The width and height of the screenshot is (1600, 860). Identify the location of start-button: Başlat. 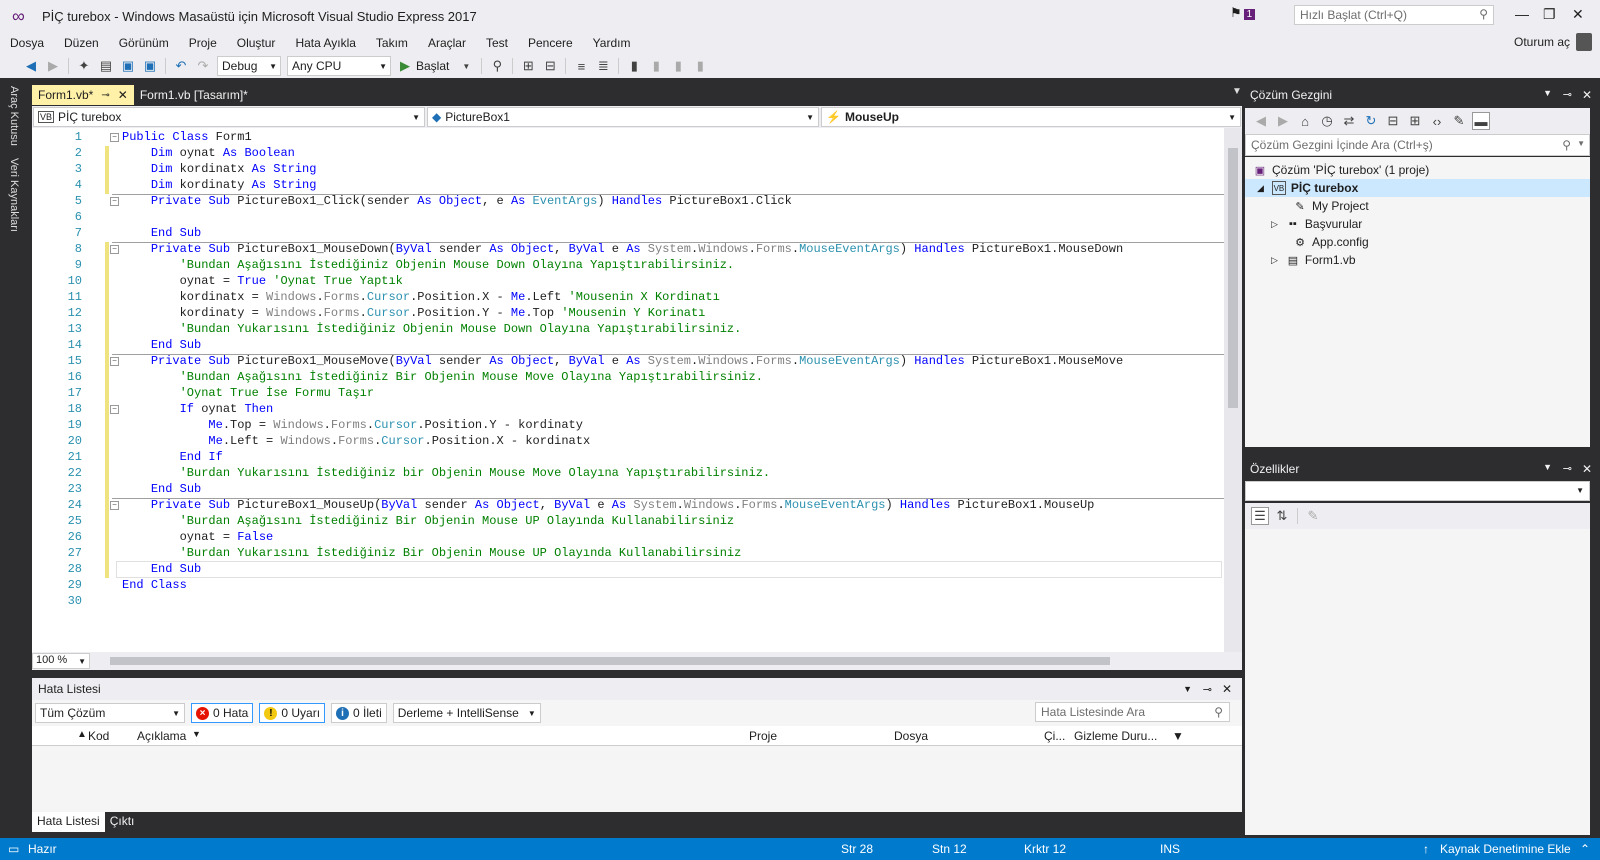
(432, 66).